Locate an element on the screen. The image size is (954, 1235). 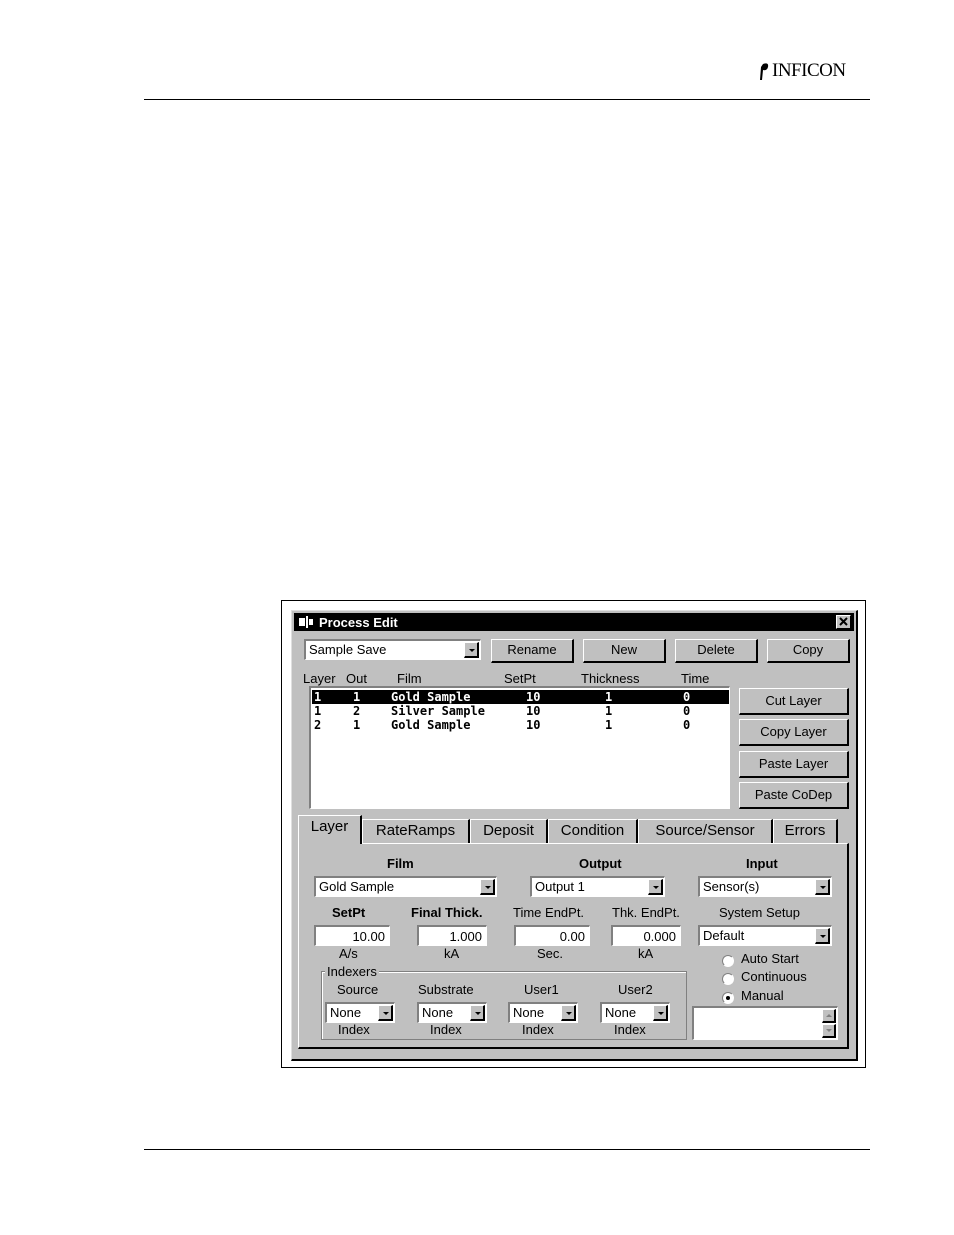
column-header-time: Time is located at coordinates (695, 678).